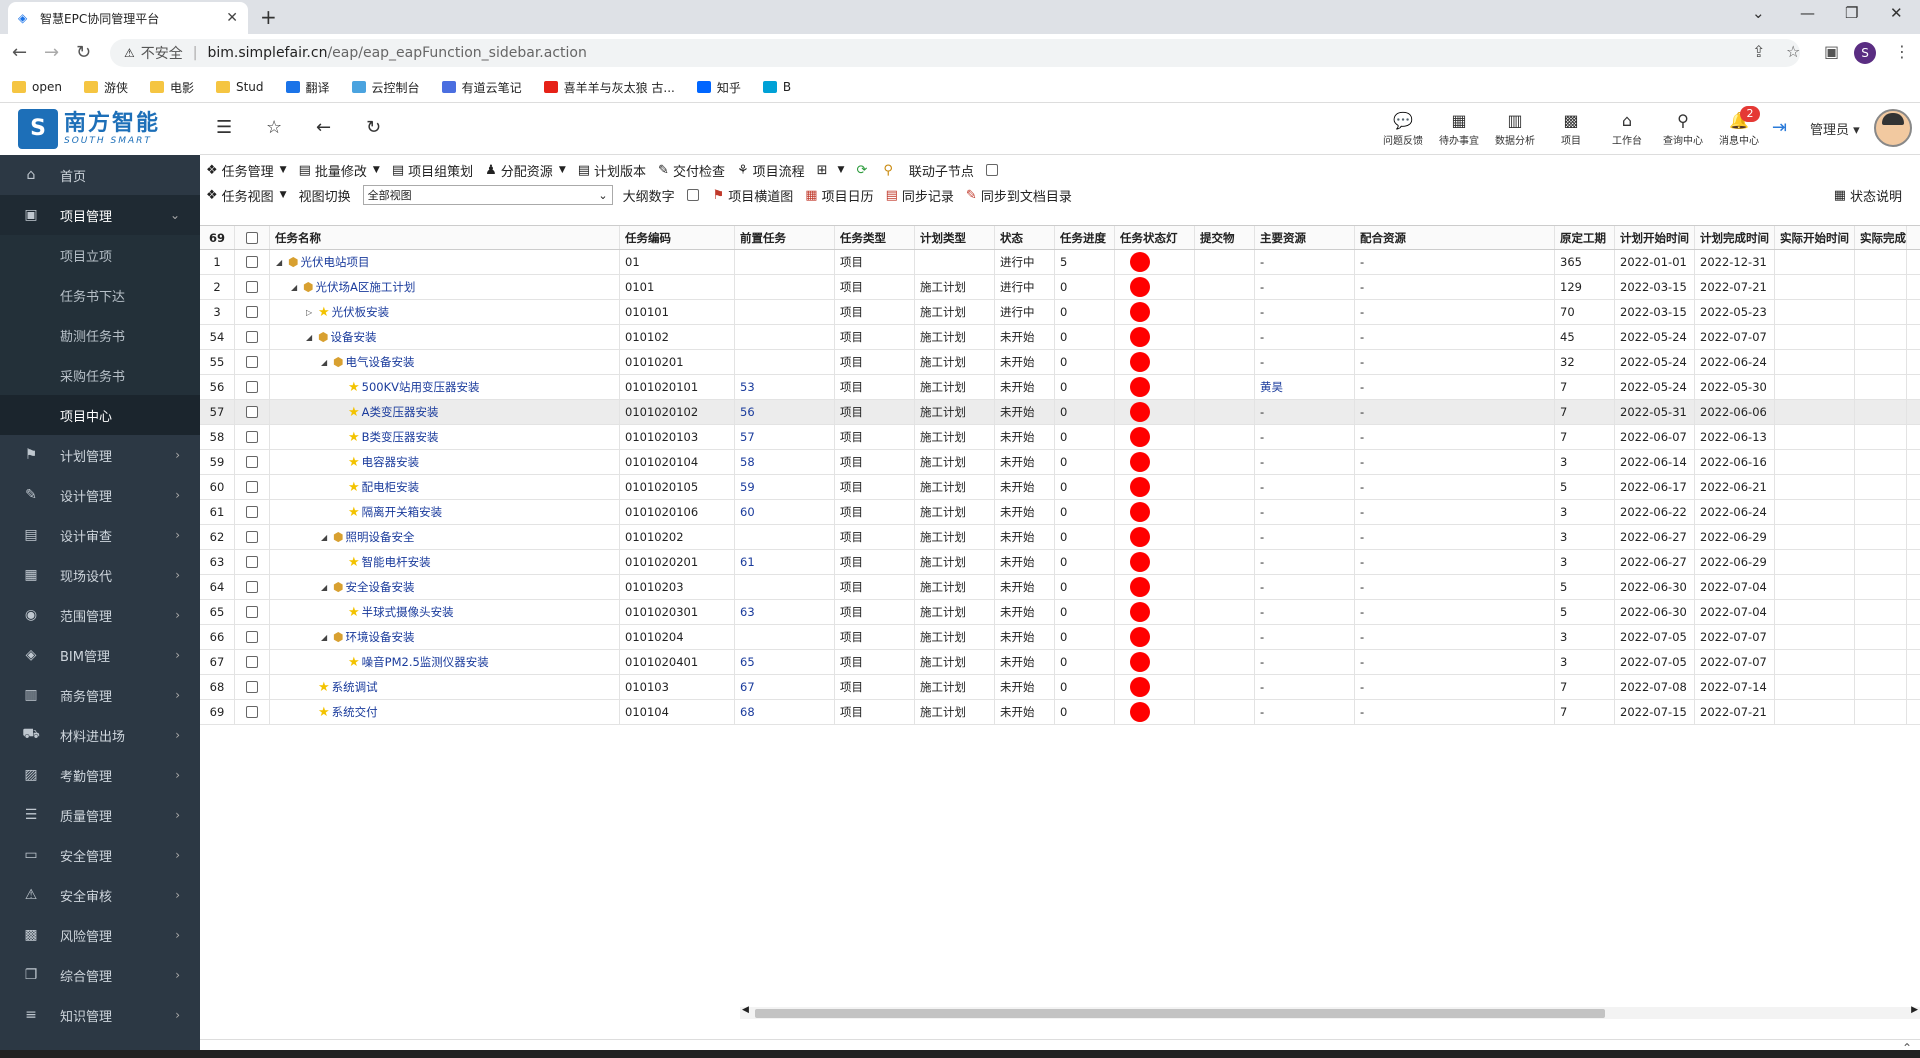  I want to click on task-name-cell: ★ 噪音PM2.5监测仪器安装, so click(445, 662).